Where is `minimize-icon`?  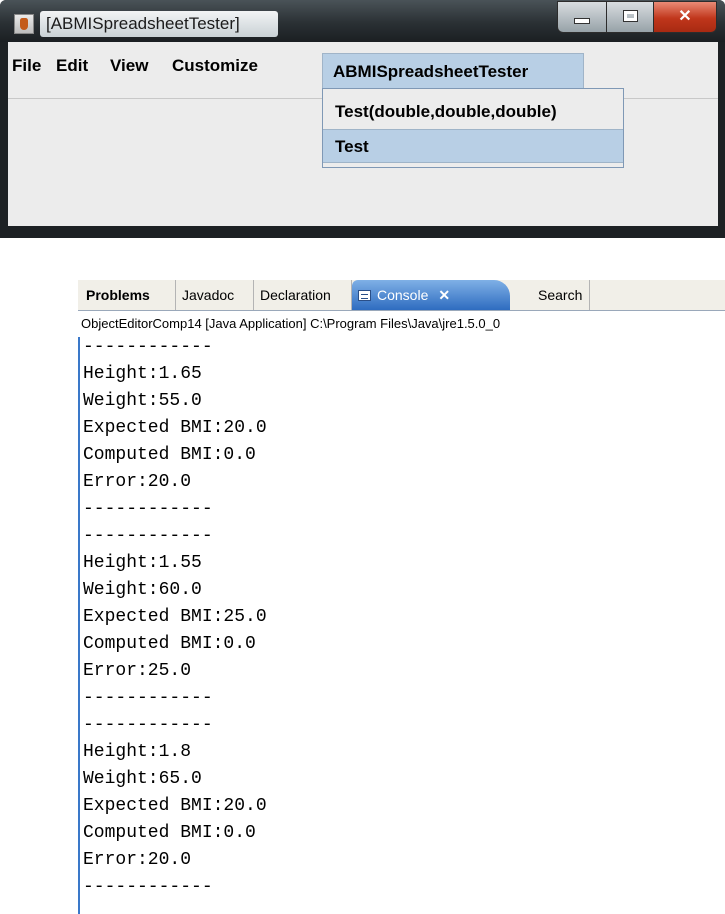 minimize-icon is located at coordinates (582, 18).